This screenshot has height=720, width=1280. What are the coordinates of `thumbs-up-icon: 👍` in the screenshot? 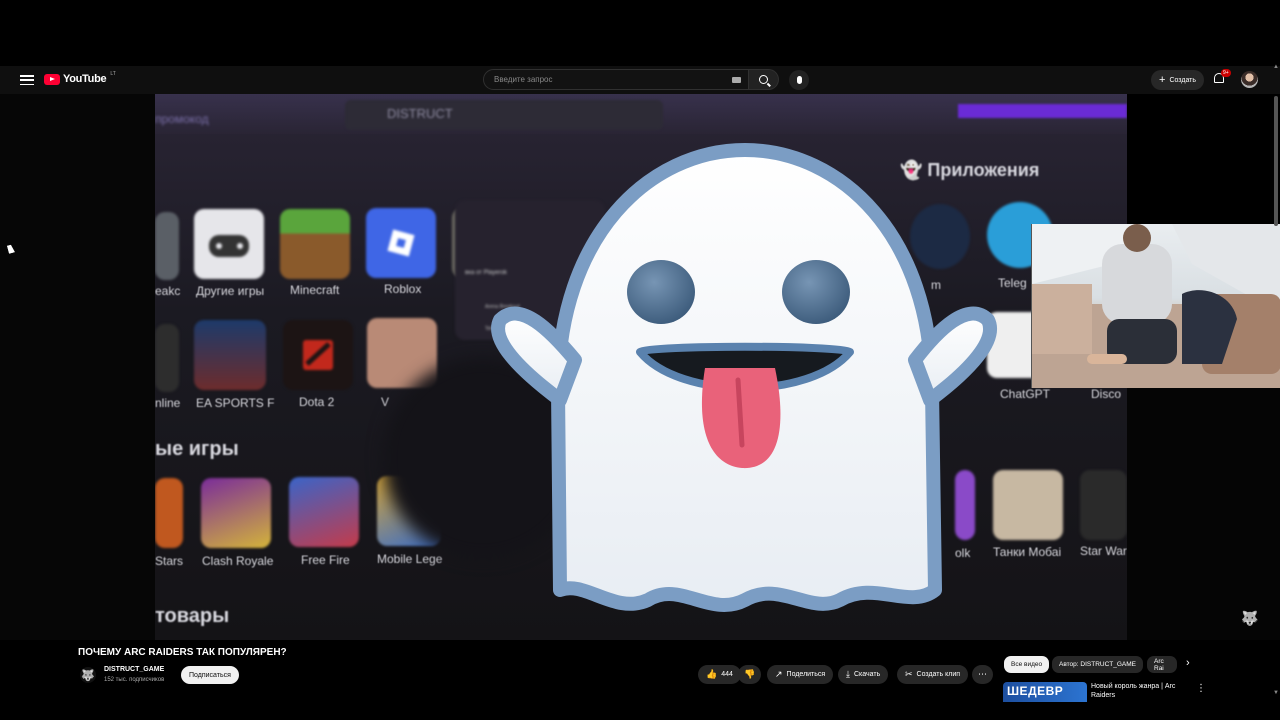 It's located at (712, 674).